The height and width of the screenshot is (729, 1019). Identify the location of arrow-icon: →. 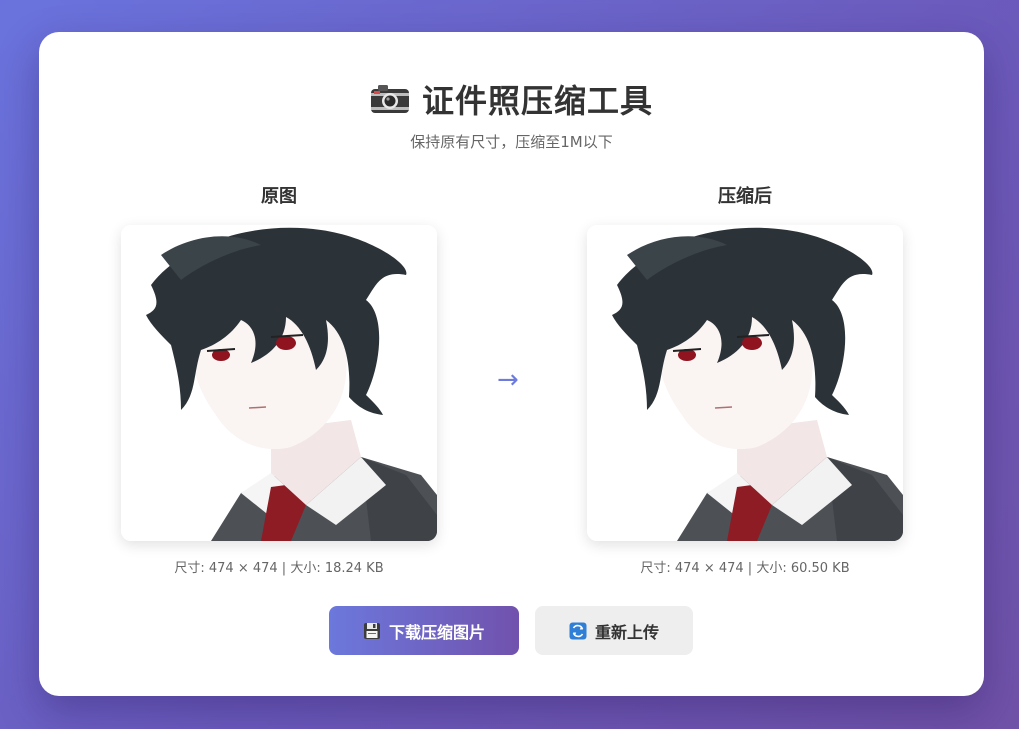
(508, 380).